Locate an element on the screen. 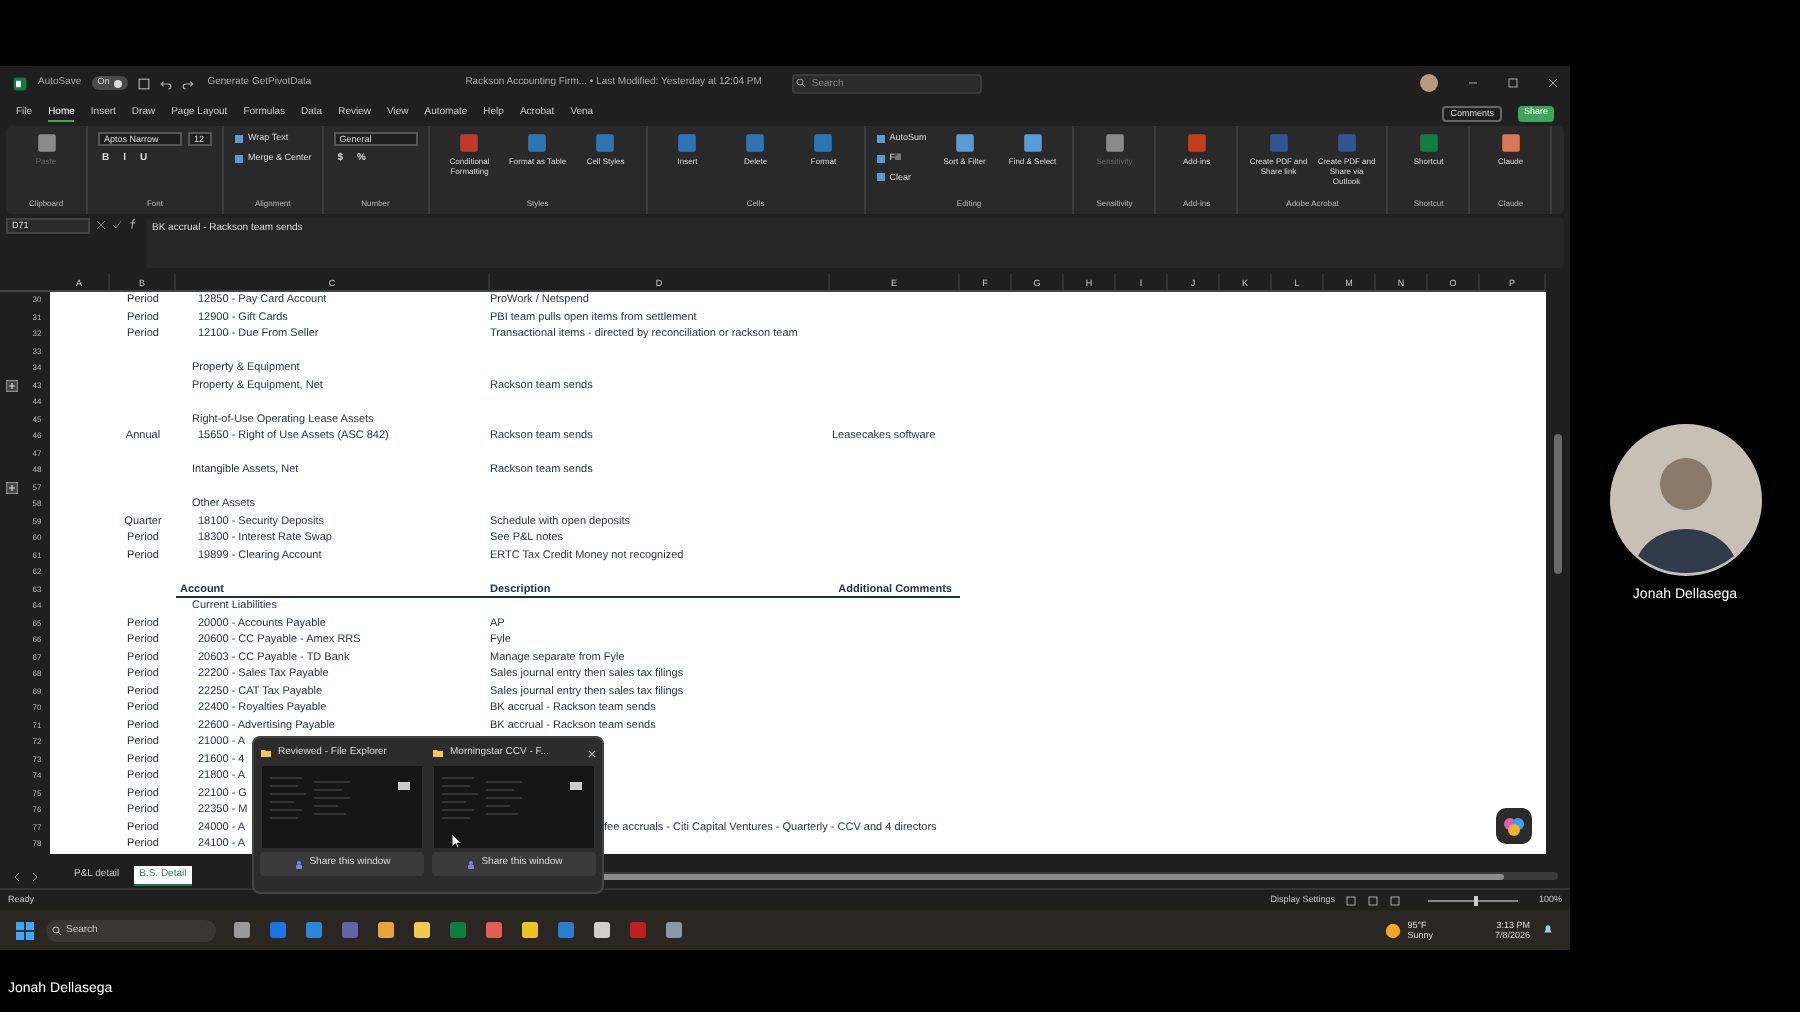 The height and width of the screenshot is (1012, 1800). zoom-thumb is located at coordinates (1475, 900).